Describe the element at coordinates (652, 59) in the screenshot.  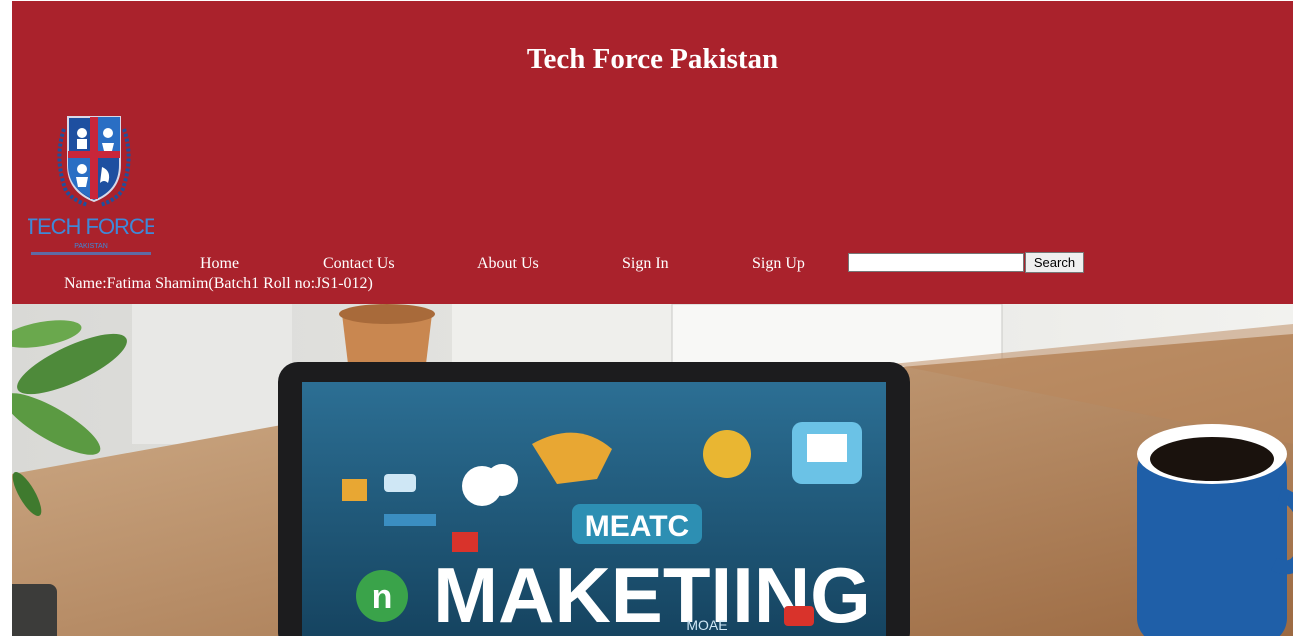
I see `site-title: Tech Force Pakistan` at that location.